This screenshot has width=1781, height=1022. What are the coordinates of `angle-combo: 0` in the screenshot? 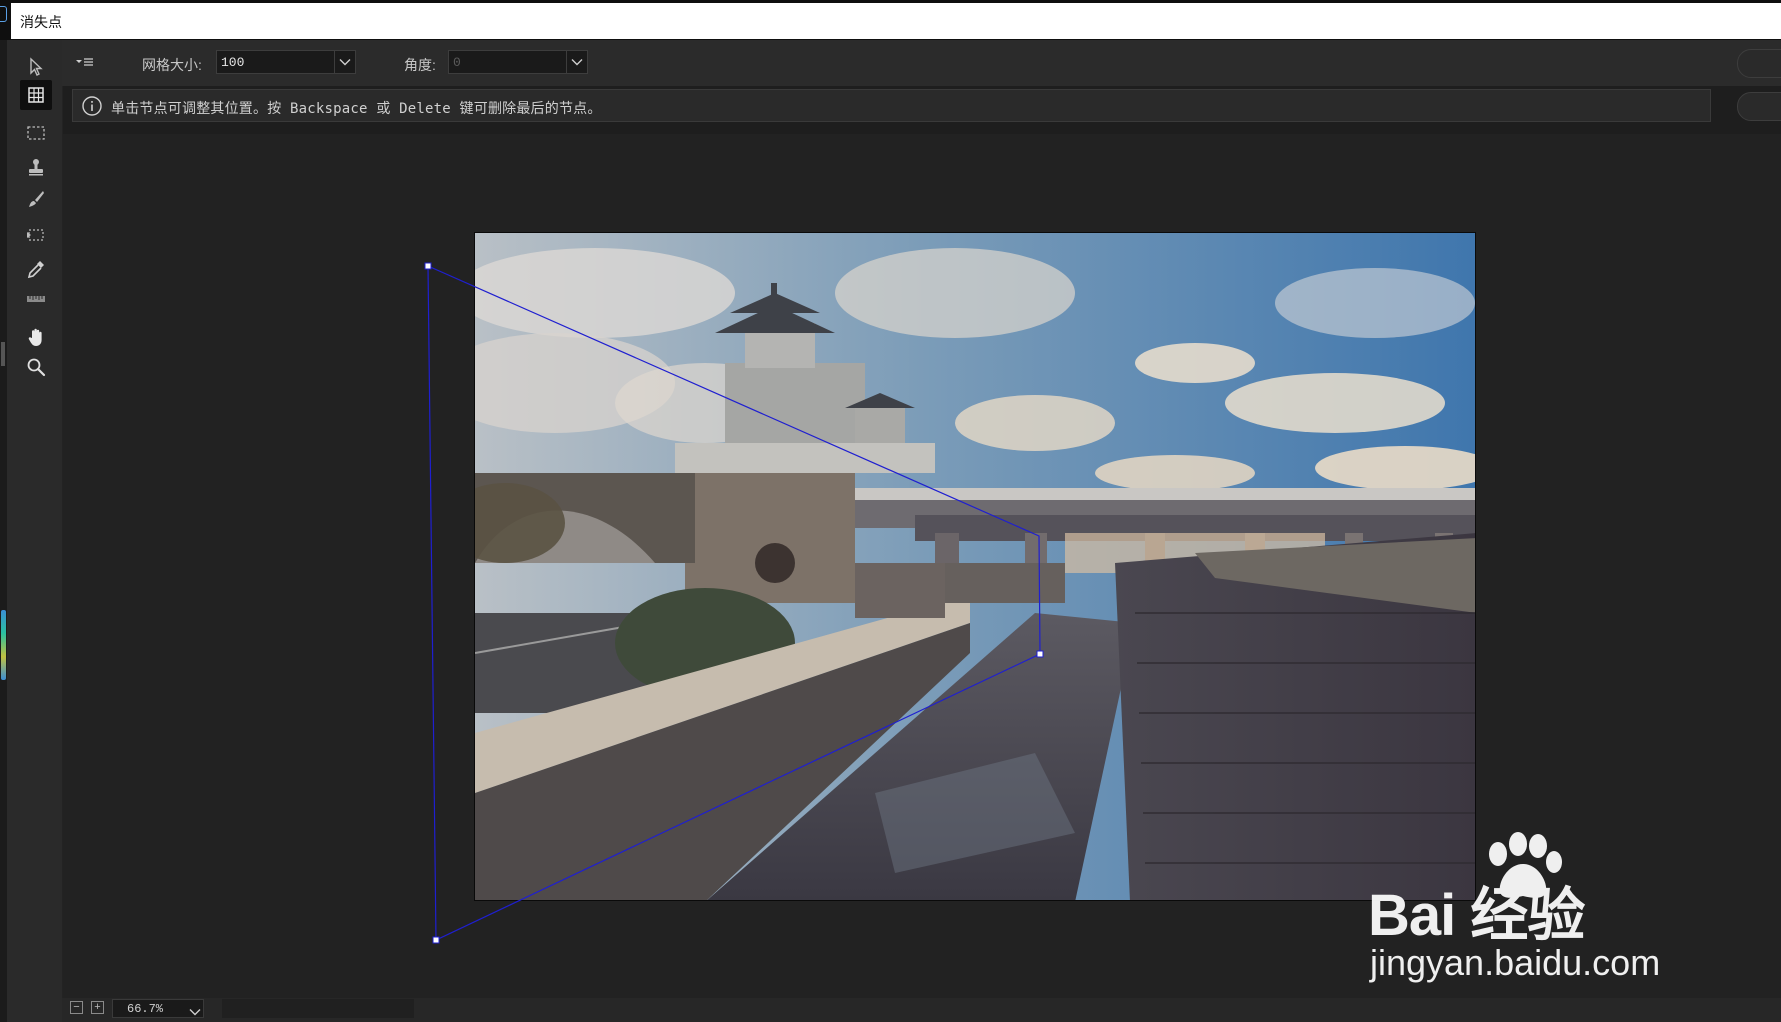 It's located at (518, 62).